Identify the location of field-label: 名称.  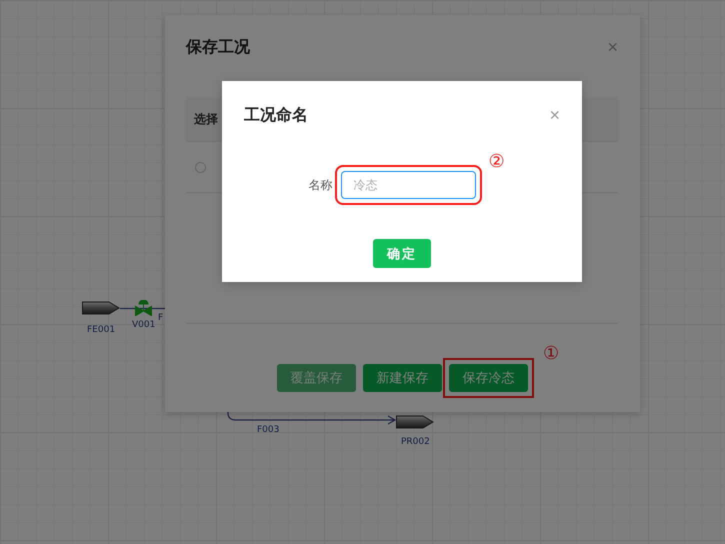
(320, 185).